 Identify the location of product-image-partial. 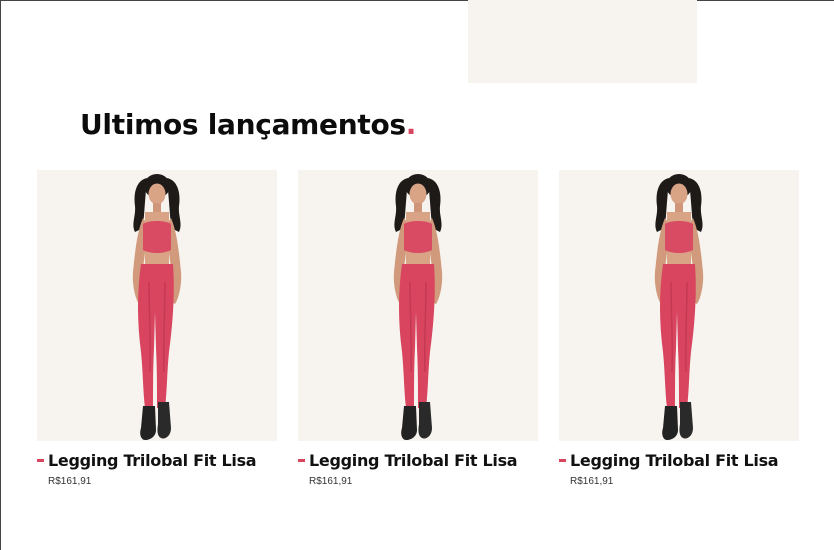
(582, 41).